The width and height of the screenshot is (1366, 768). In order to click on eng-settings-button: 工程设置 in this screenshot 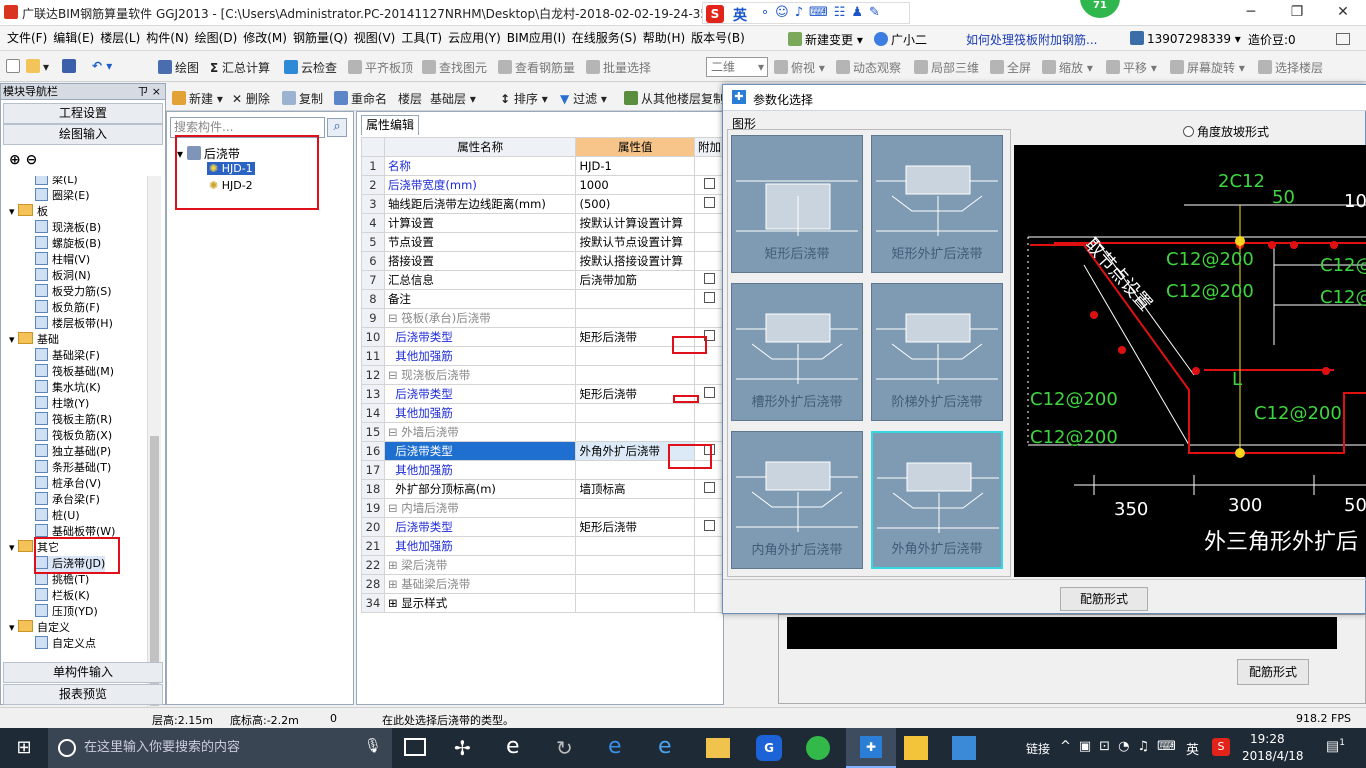, I will do `click(83, 113)`.